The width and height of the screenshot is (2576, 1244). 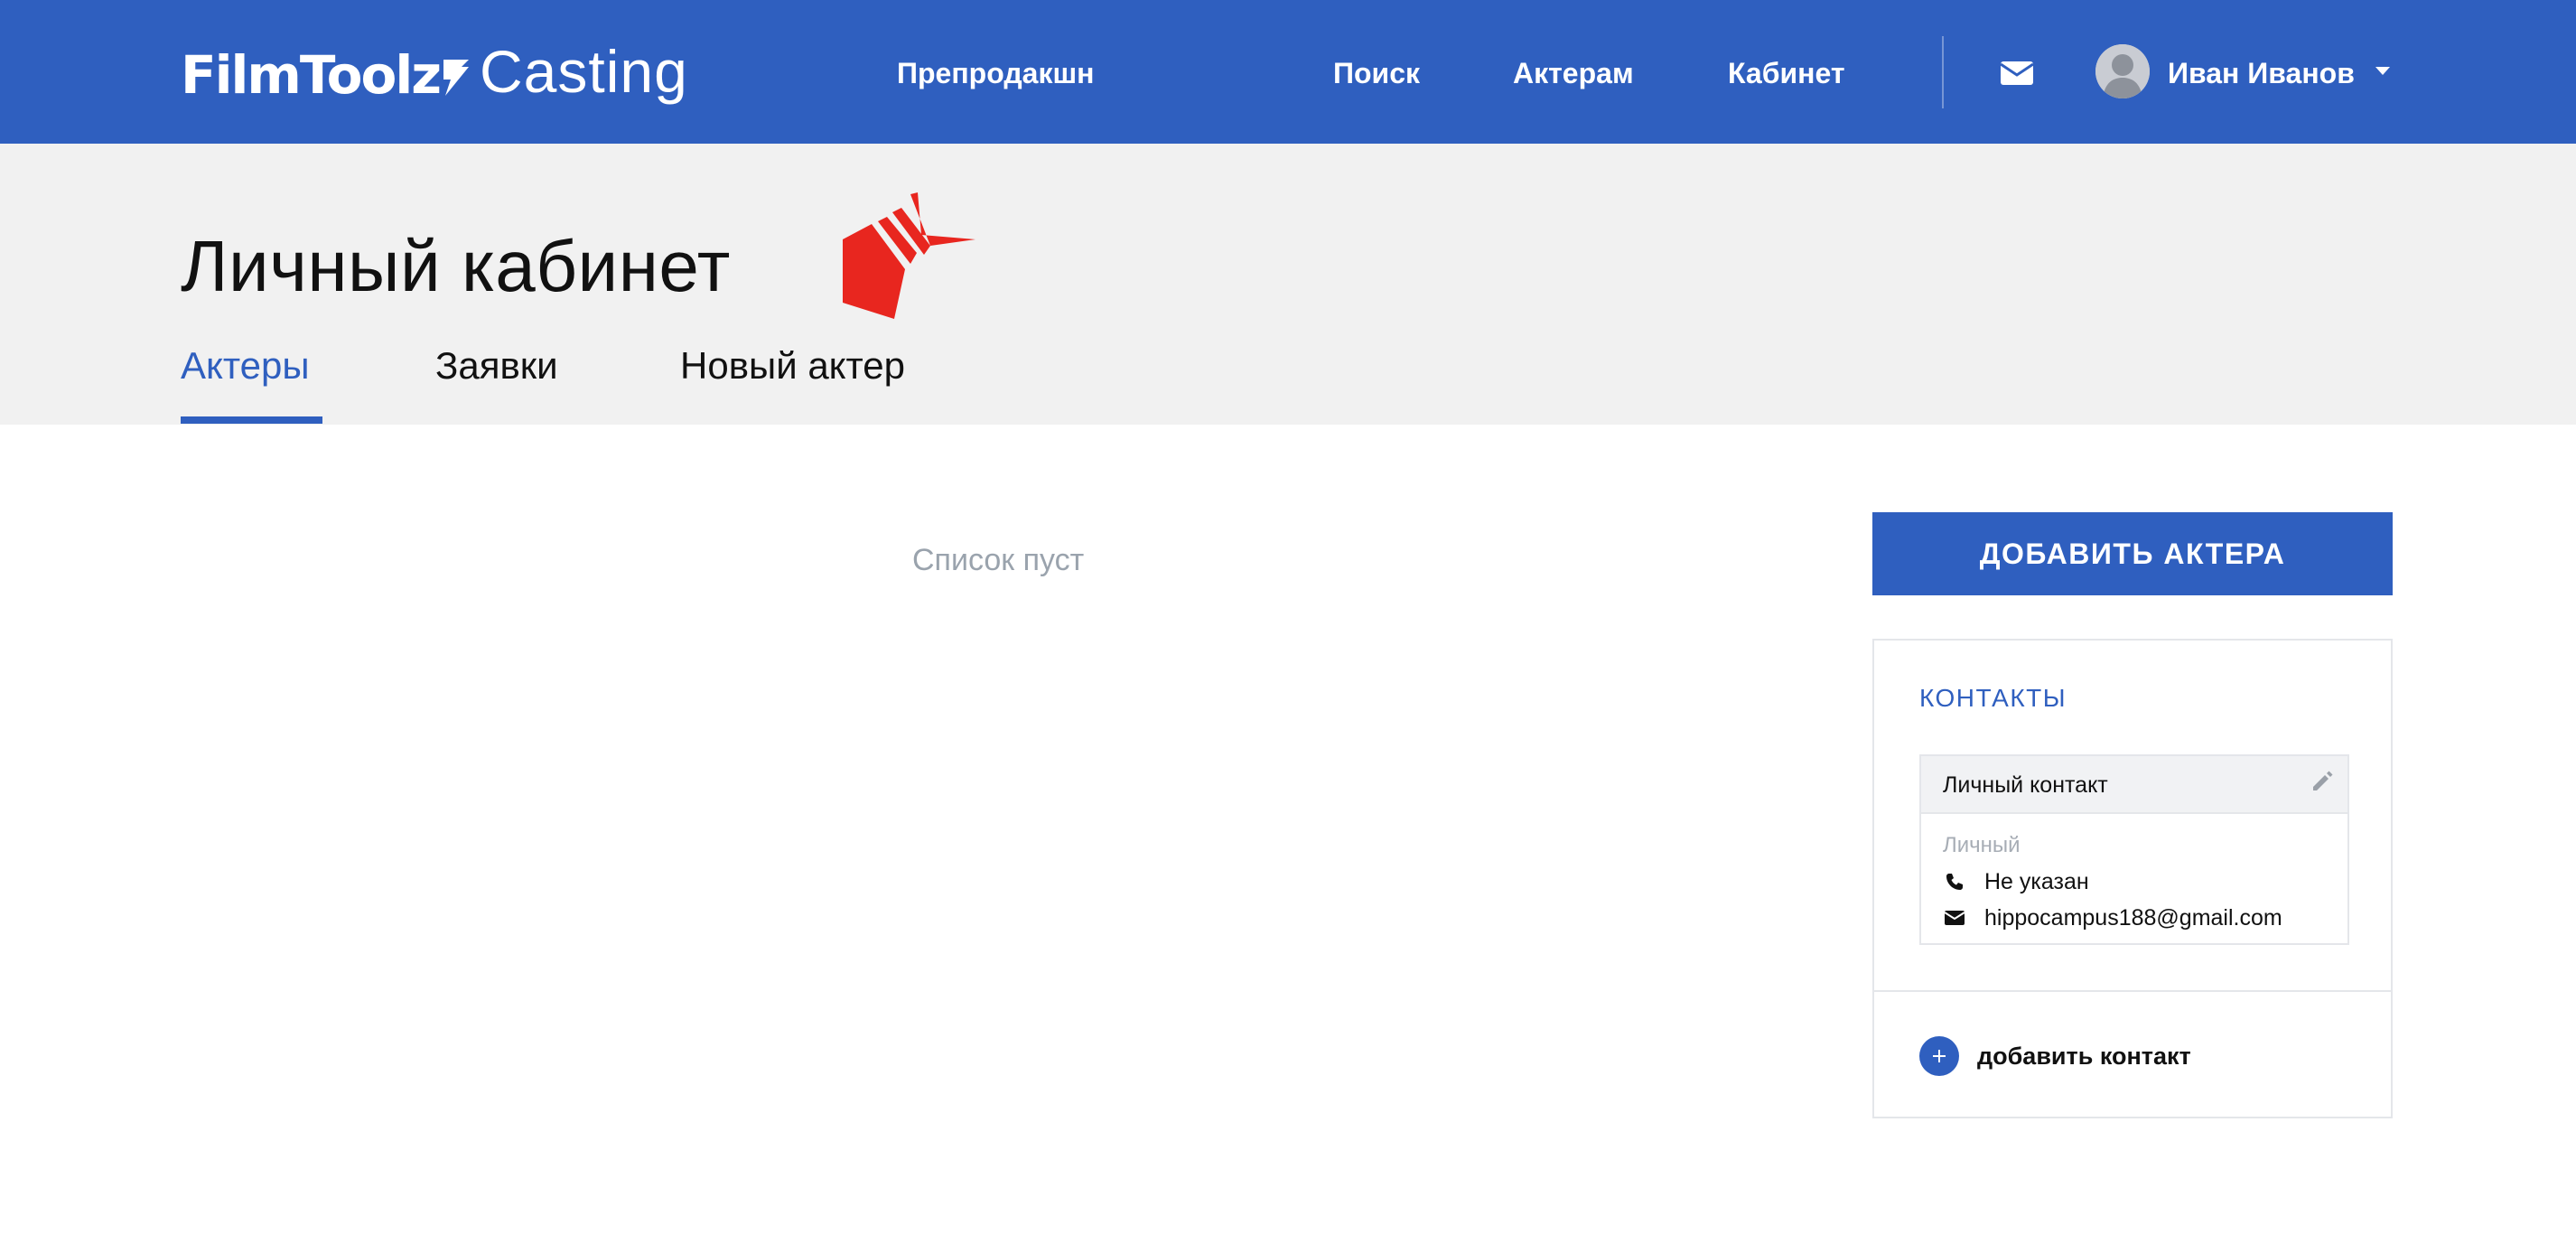 I want to click on contact-email-value: hippocampus188@gmail.com, so click(x=2133, y=918).